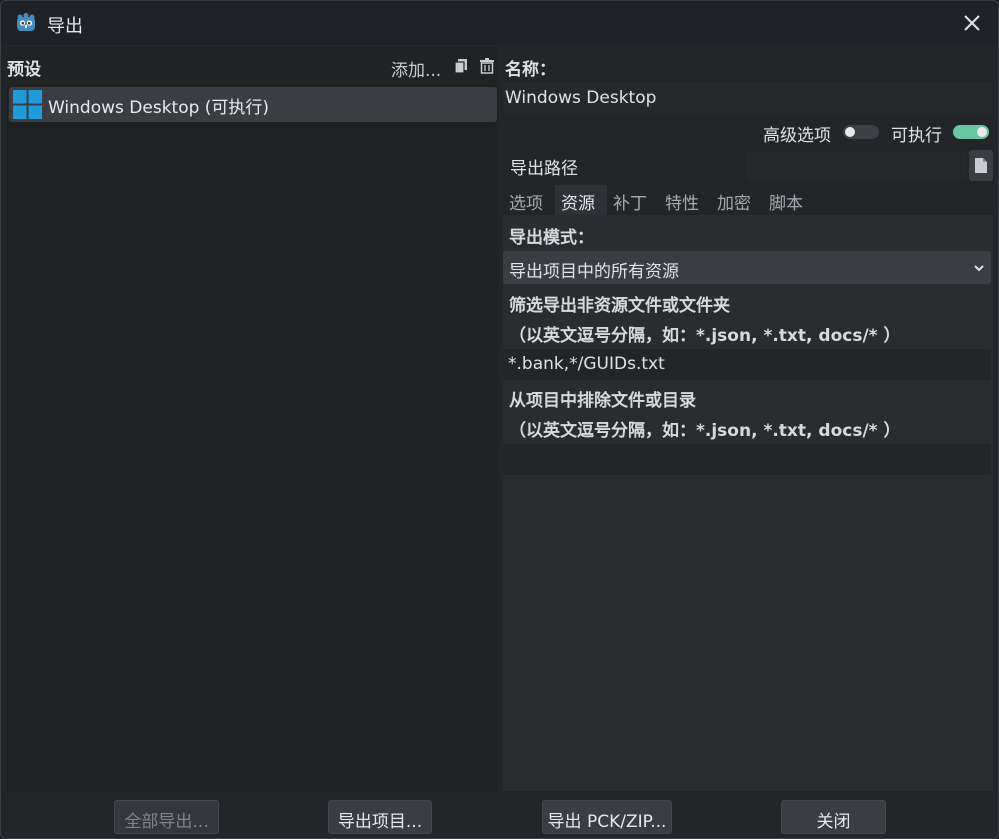 The height and width of the screenshot is (839, 999). Describe the element at coordinates (789, 200) in the screenshot. I see `tab-scripts: 脚本` at that location.